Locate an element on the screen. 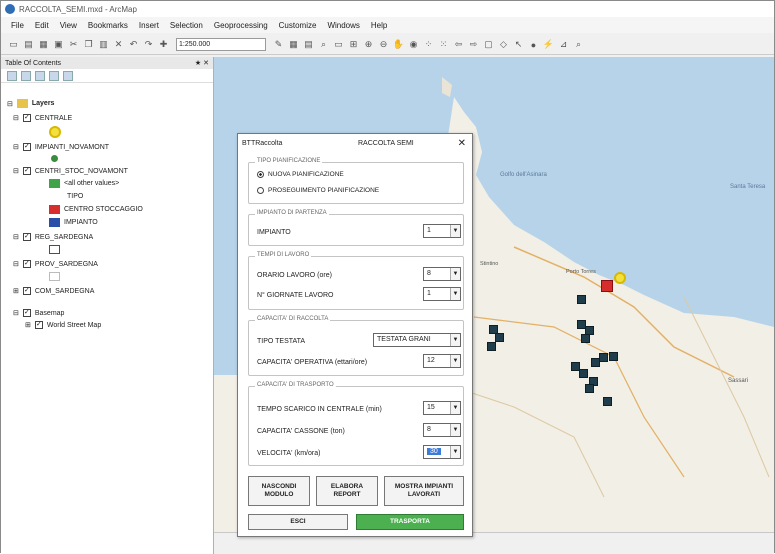 The image size is (775, 554). impianto-select: 1 ▼ is located at coordinates (442, 231).